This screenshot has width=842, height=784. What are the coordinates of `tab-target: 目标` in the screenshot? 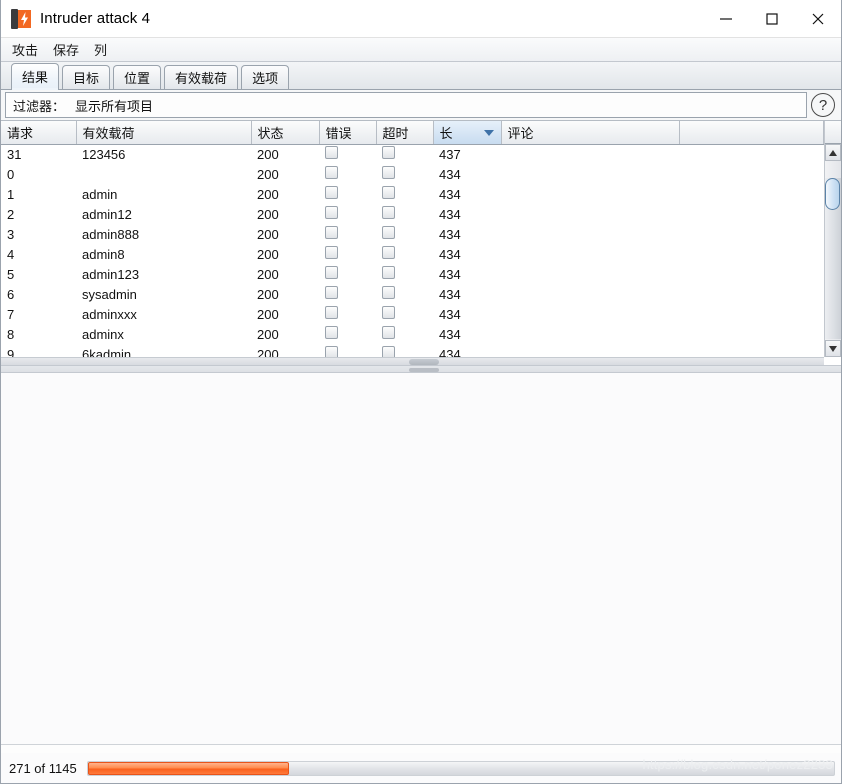 It's located at (86, 77).